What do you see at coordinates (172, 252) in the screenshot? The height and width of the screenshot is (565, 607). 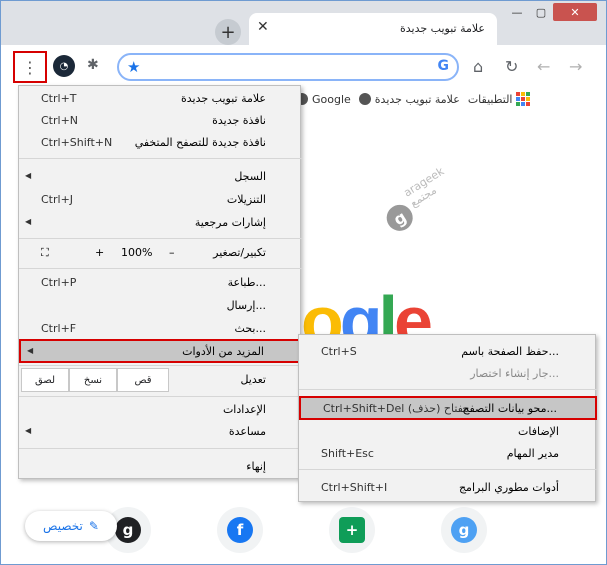 I see `zoom-out-button: –` at bounding box center [172, 252].